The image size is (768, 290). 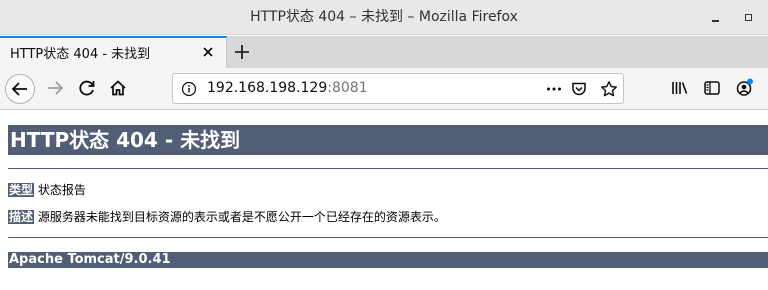 What do you see at coordinates (240, 217) in the screenshot?
I see `description-value: 源服务器未能找到目标资源的表示或者是不愿公开一个已经存在的资源表示。` at bounding box center [240, 217].